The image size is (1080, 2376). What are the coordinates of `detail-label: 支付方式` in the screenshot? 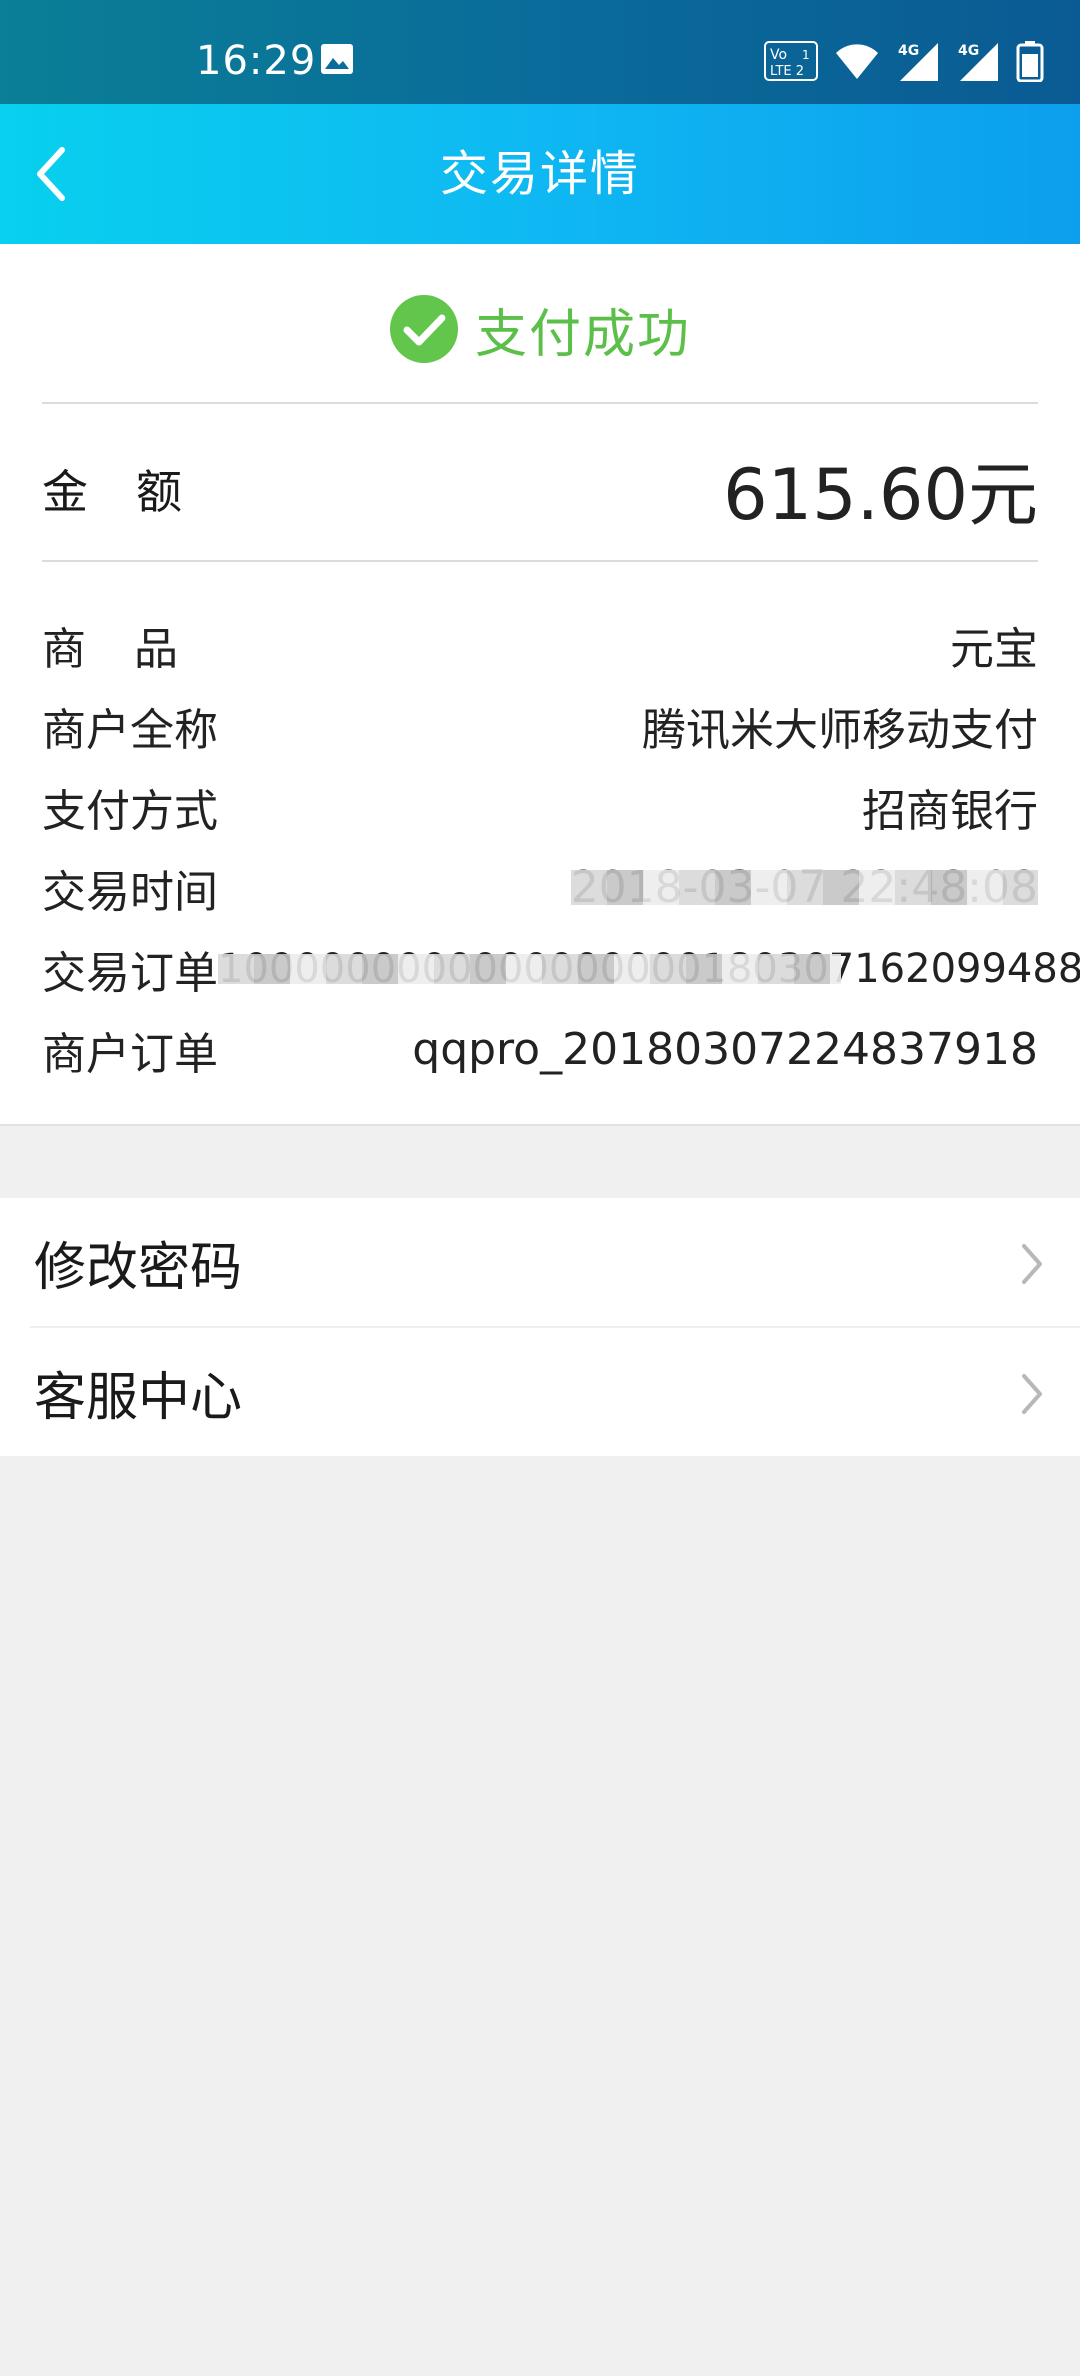 It's located at (130, 811).